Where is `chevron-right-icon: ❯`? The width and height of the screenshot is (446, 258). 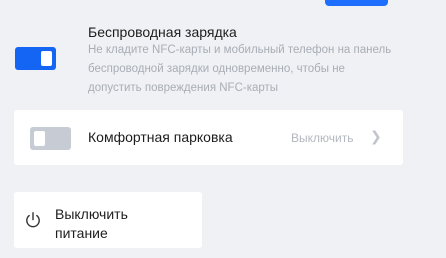
chevron-right-icon: ❯ is located at coordinates (376, 136).